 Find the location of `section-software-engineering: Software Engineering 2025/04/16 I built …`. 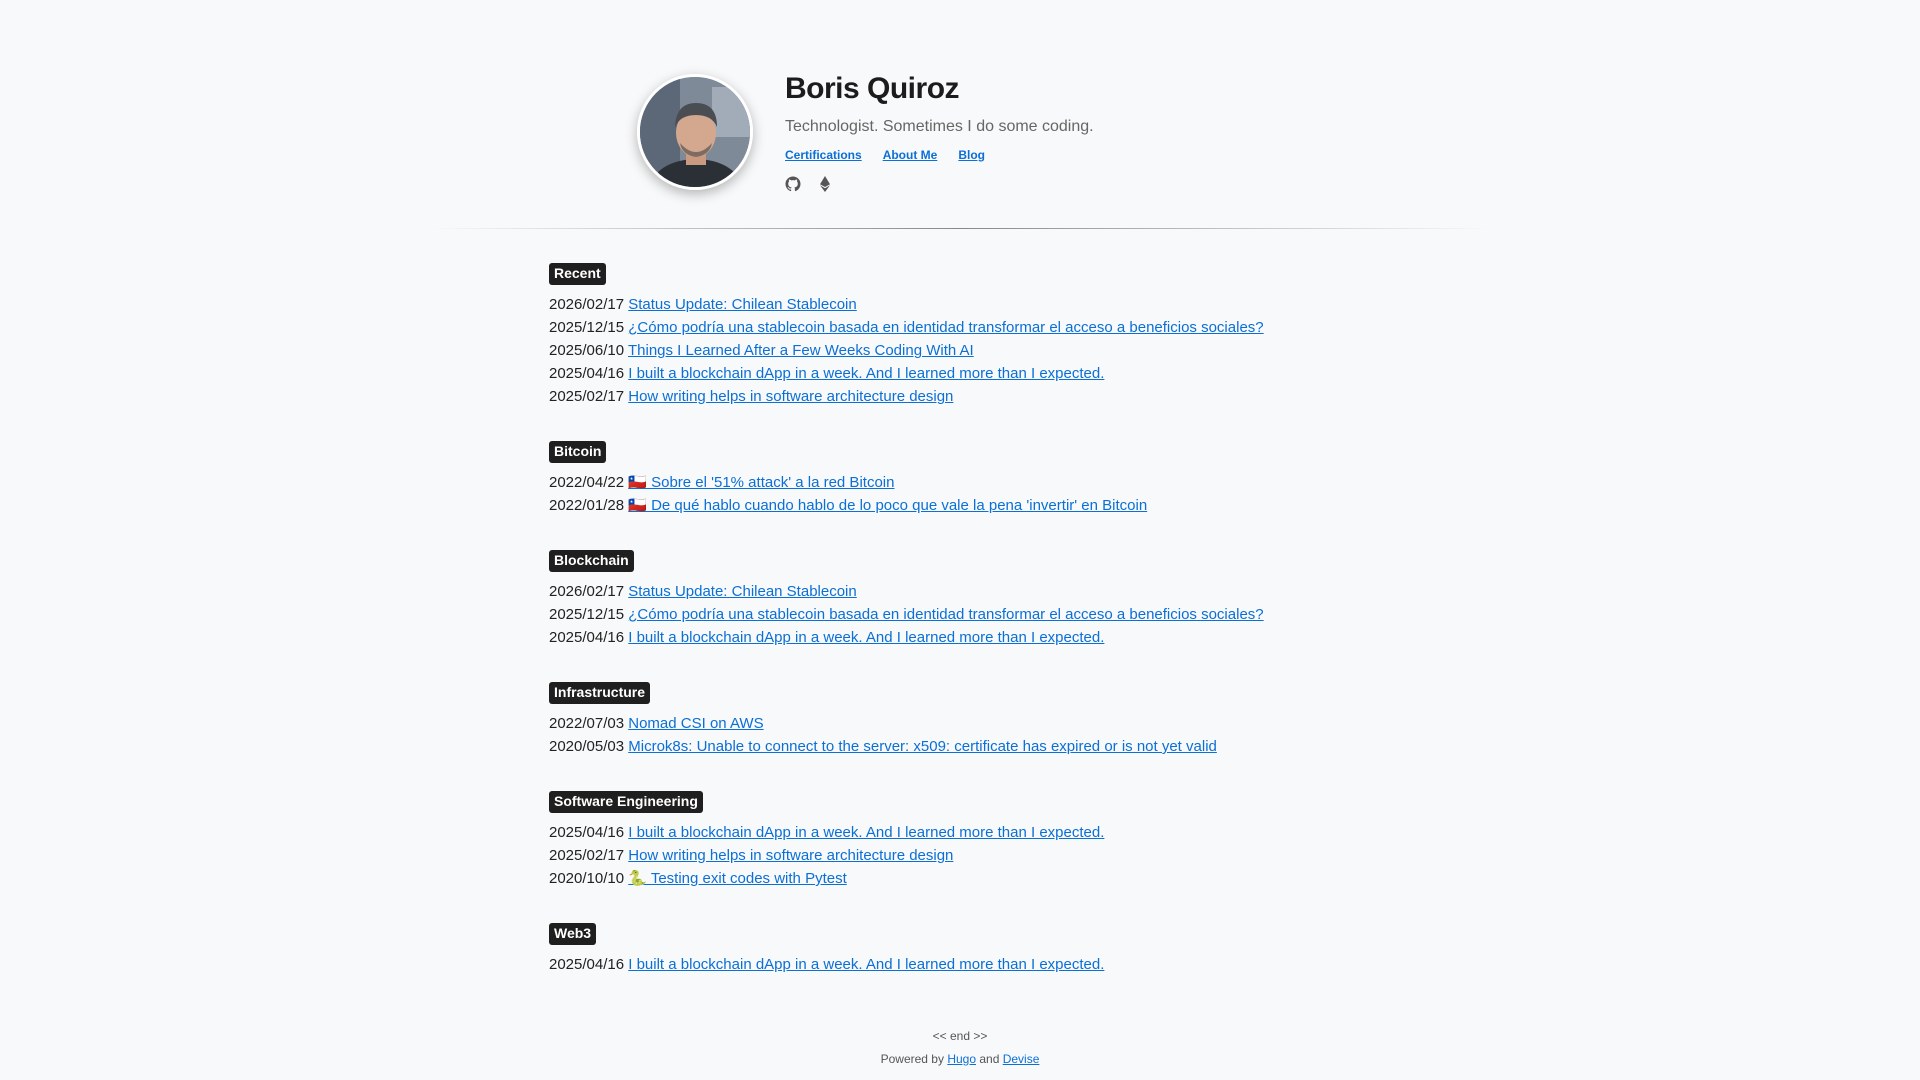

section-software-engineering: Software Engineering 2025/04/16 I built … is located at coordinates (1099, 840).